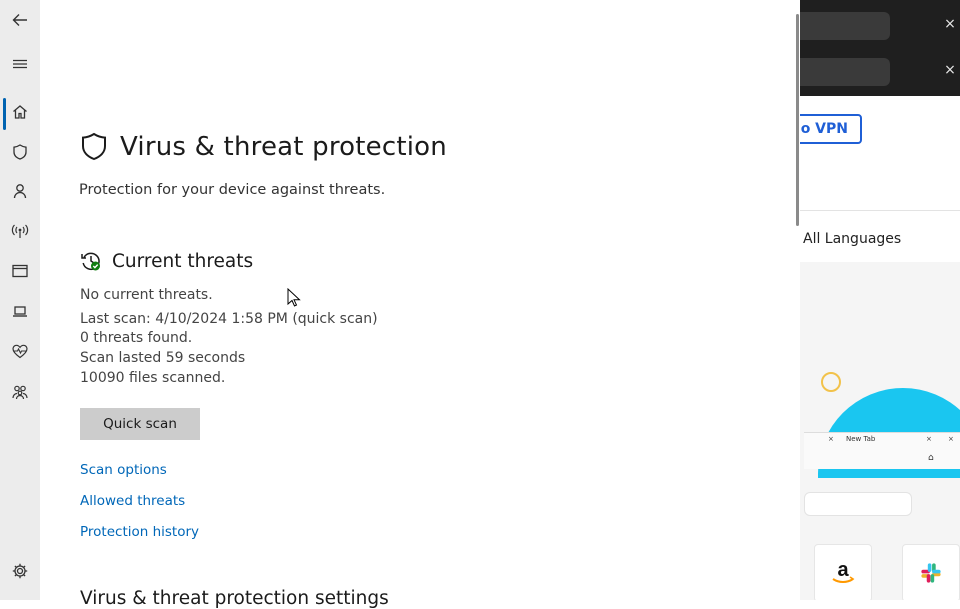 The height and width of the screenshot is (609, 960). Describe the element at coordinates (20, 20) in the screenshot. I see `back-arrow-icon` at that location.